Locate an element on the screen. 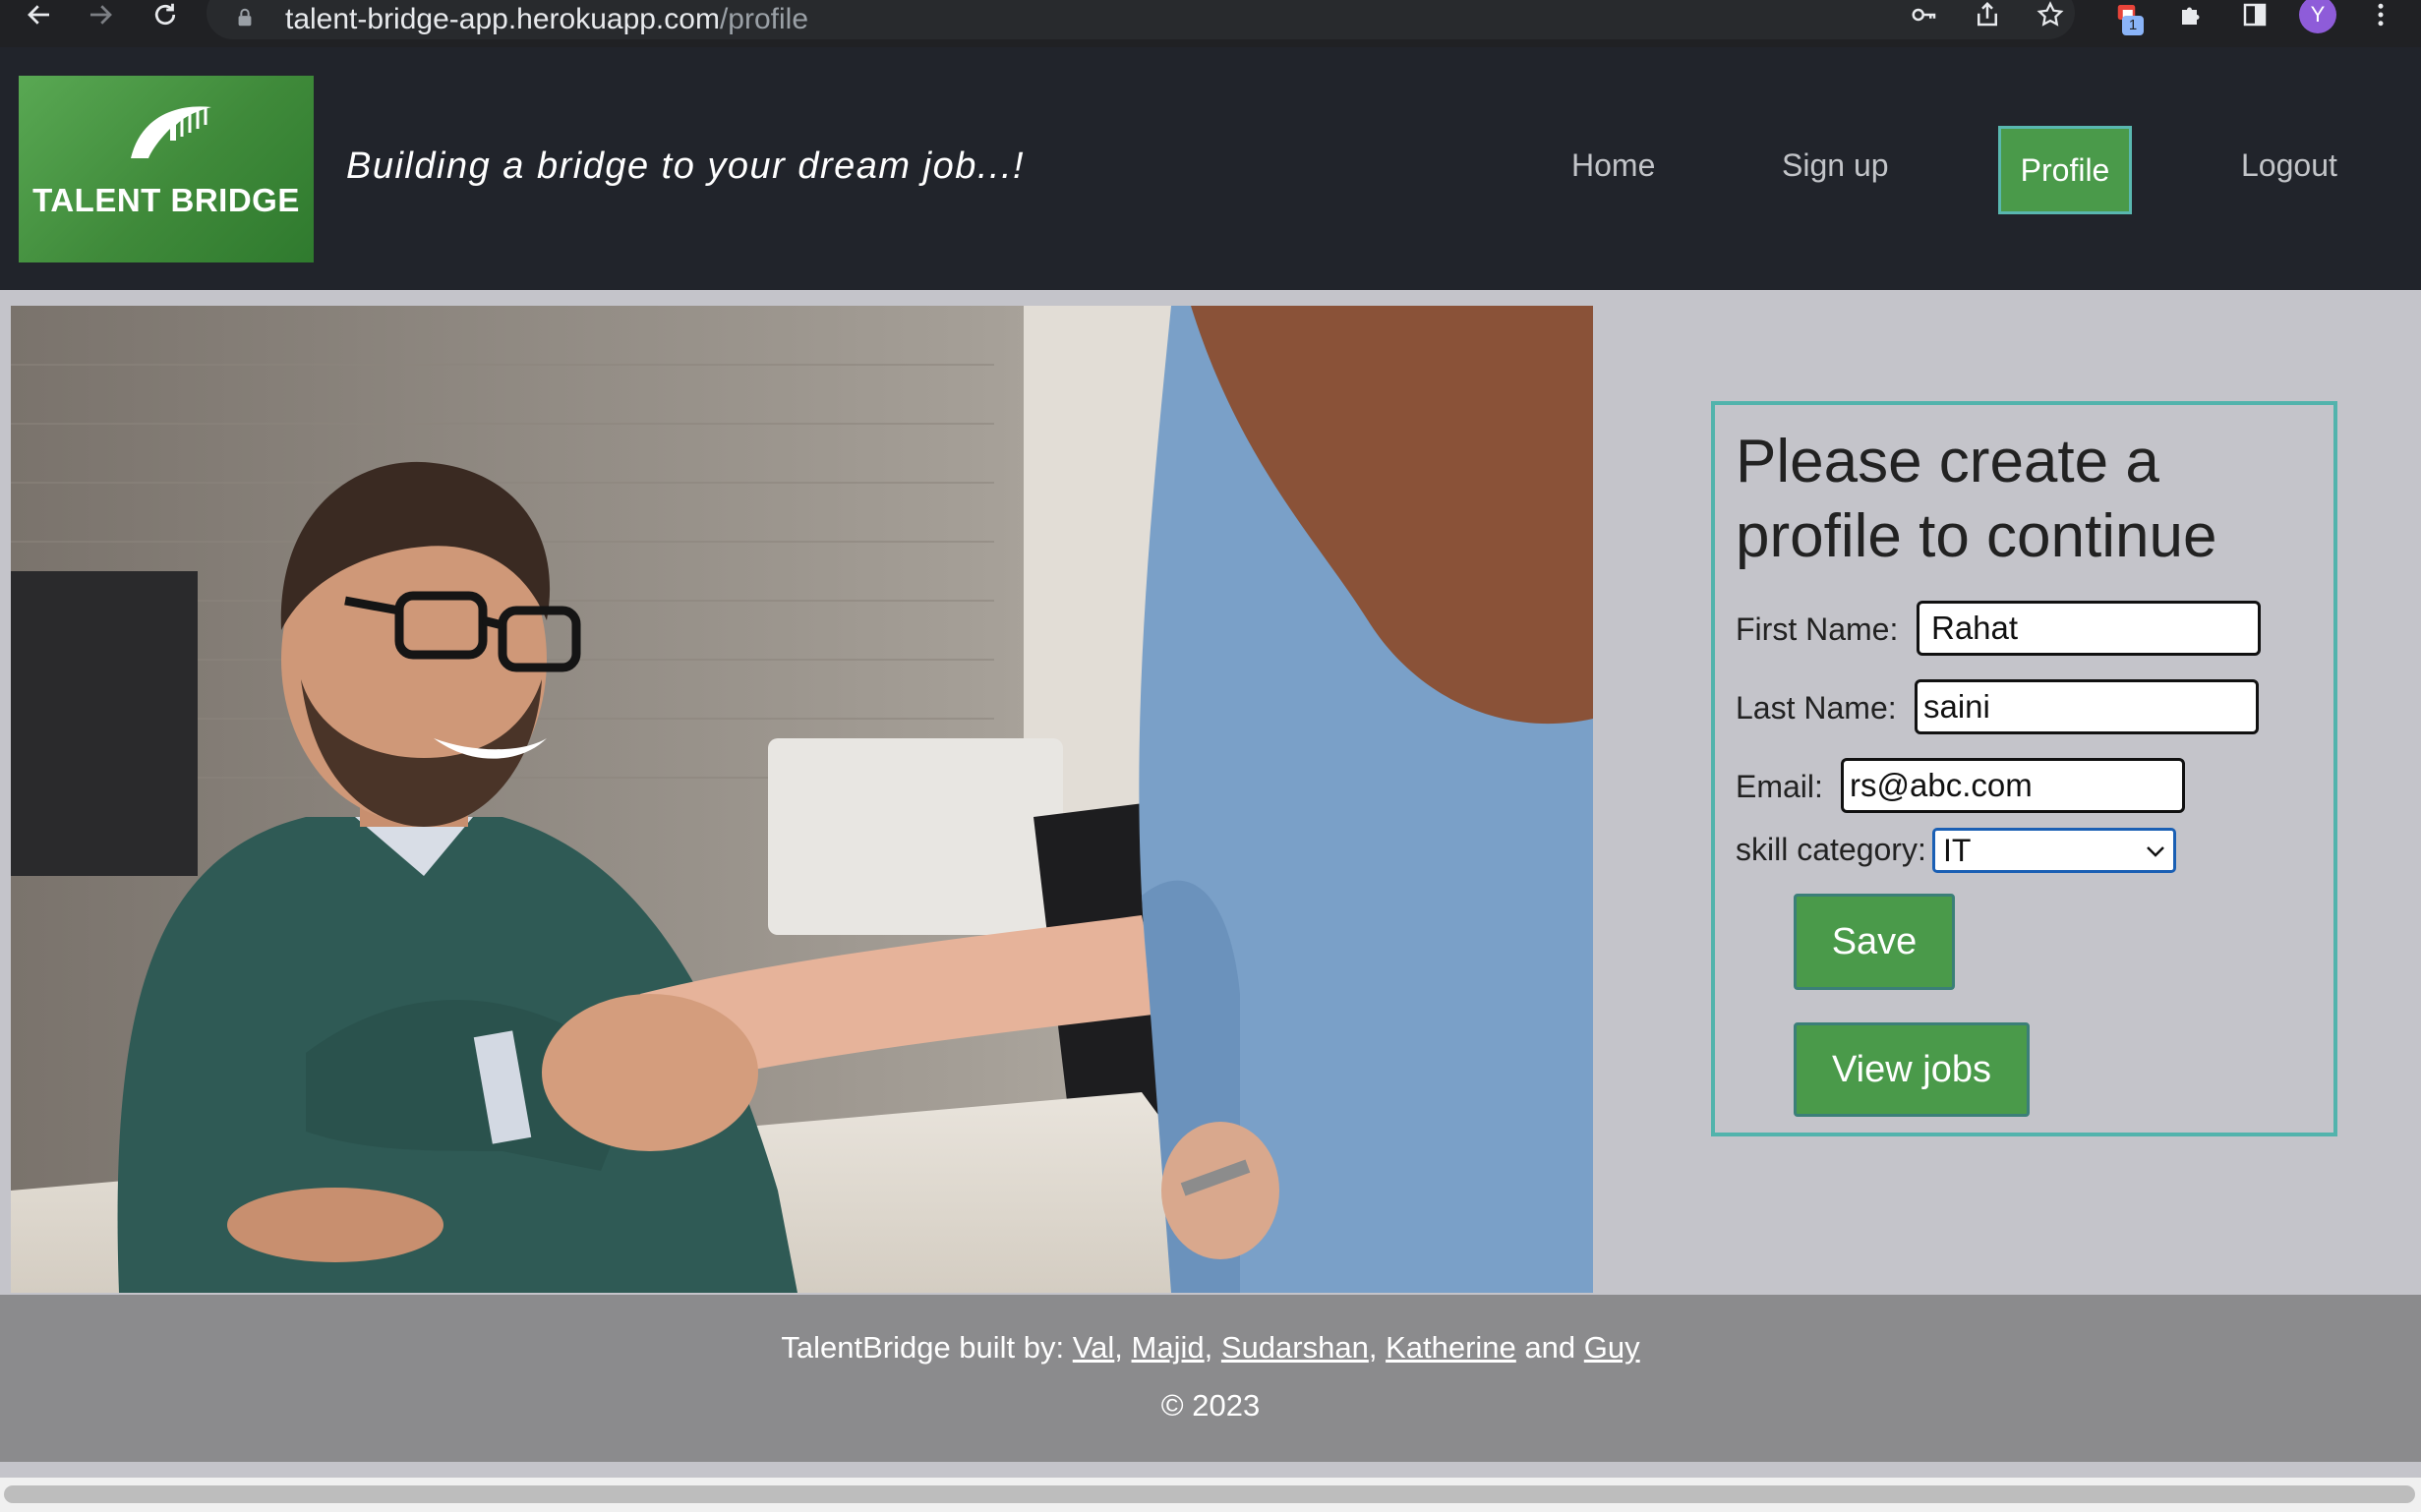 Image resolution: width=2421 pixels, height=1512 pixels. skill-category-label: skill category: is located at coordinates (1831, 849).